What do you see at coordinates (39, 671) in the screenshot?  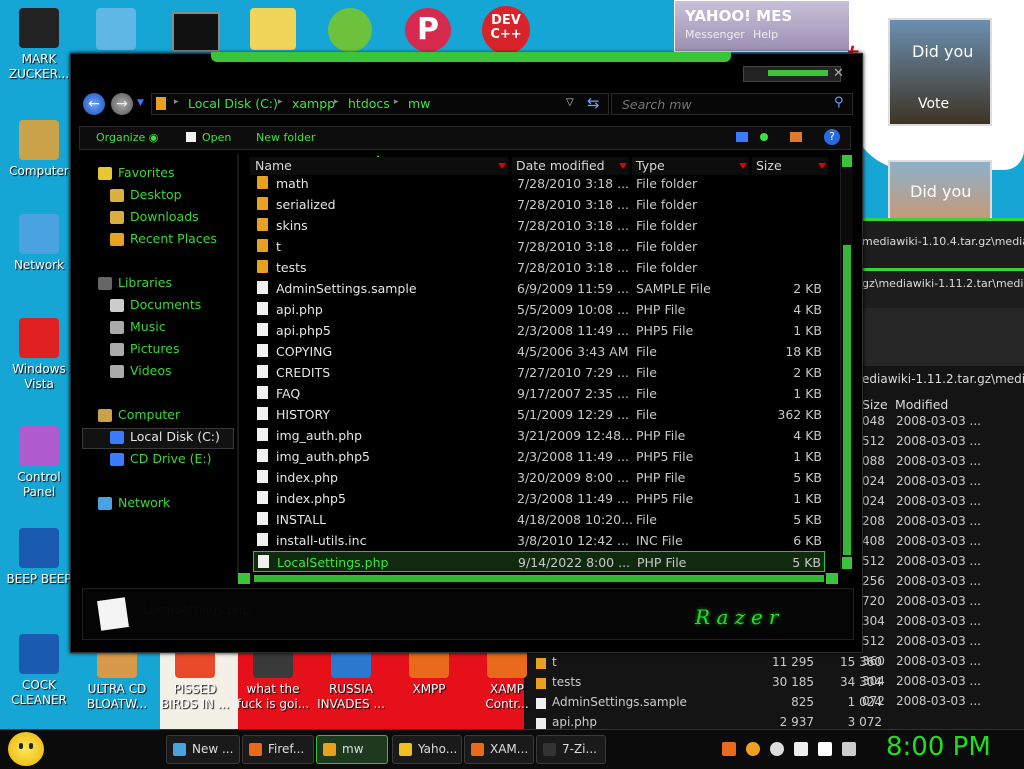 I see `desktop-icon: COCK CLEANER` at bounding box center [39, 671].